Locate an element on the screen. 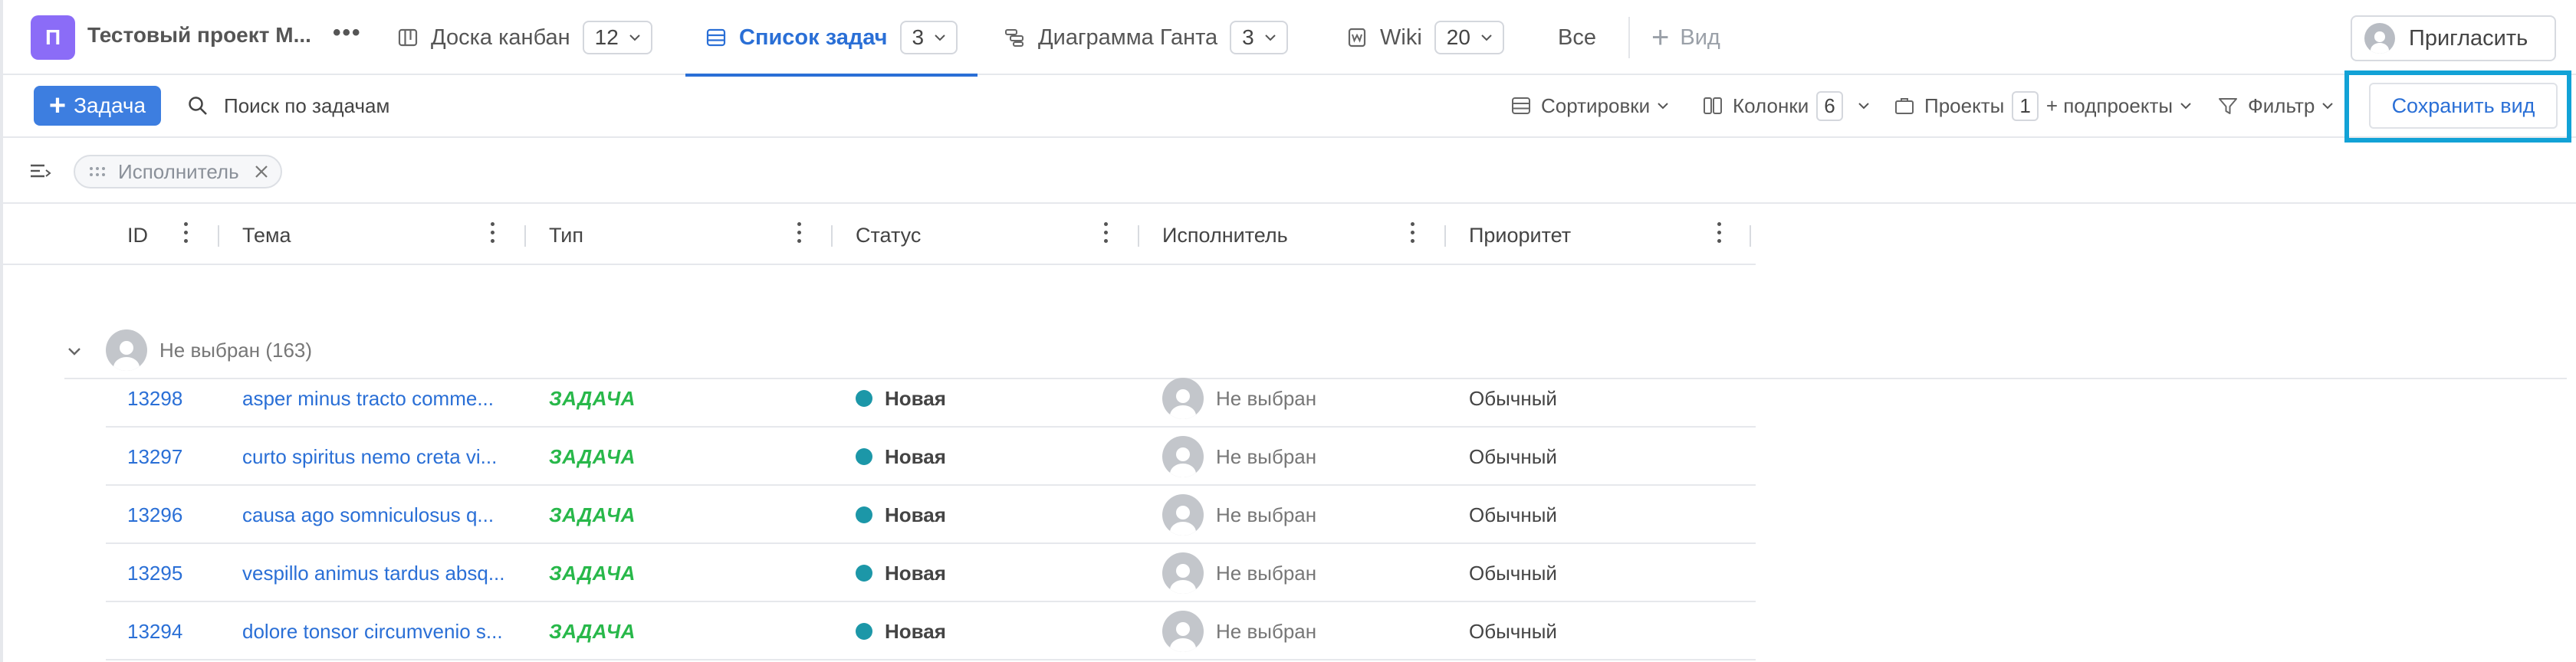 The image size is (2576, 662). column-header-label: Приоритет is located at coordinates (1521, 235).